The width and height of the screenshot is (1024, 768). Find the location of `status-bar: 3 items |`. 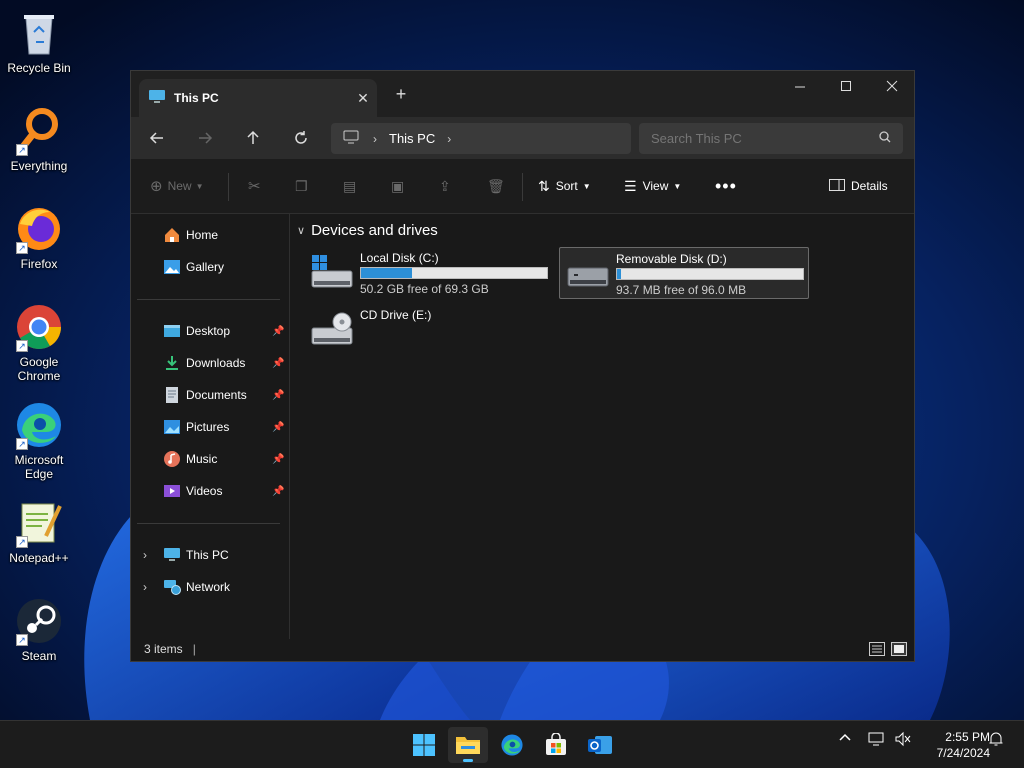

status-bar: 3 items | is located at coordinates (522, 649).